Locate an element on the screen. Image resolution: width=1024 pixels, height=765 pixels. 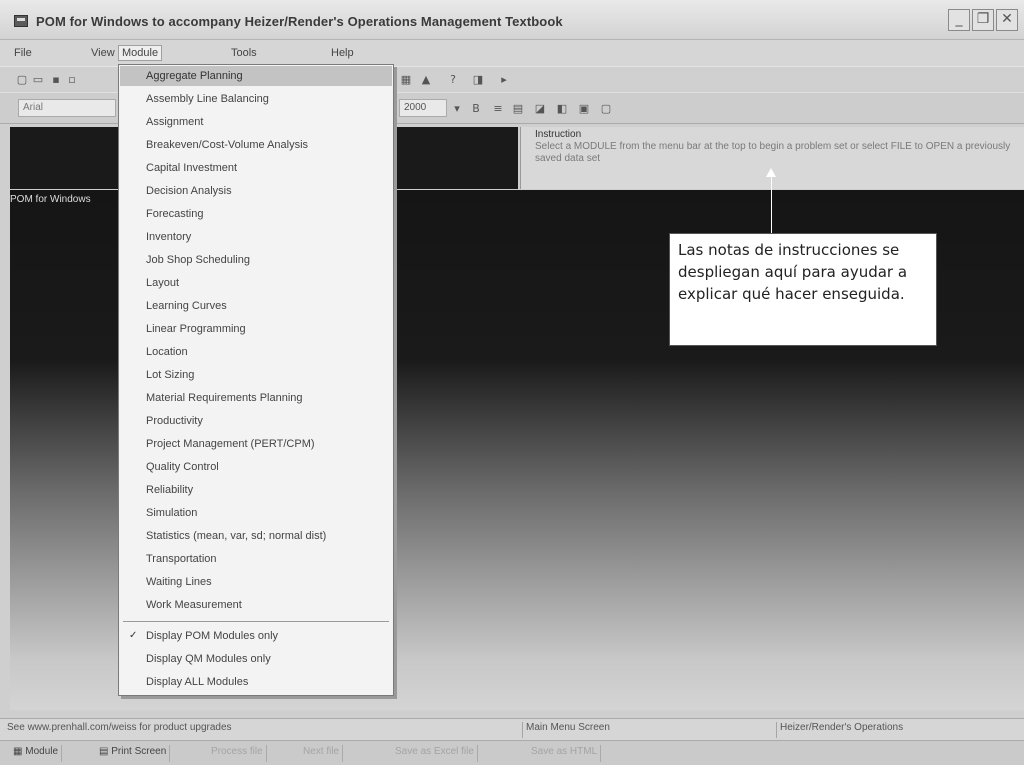
menu-file: File is located at coordinates (23, 53).